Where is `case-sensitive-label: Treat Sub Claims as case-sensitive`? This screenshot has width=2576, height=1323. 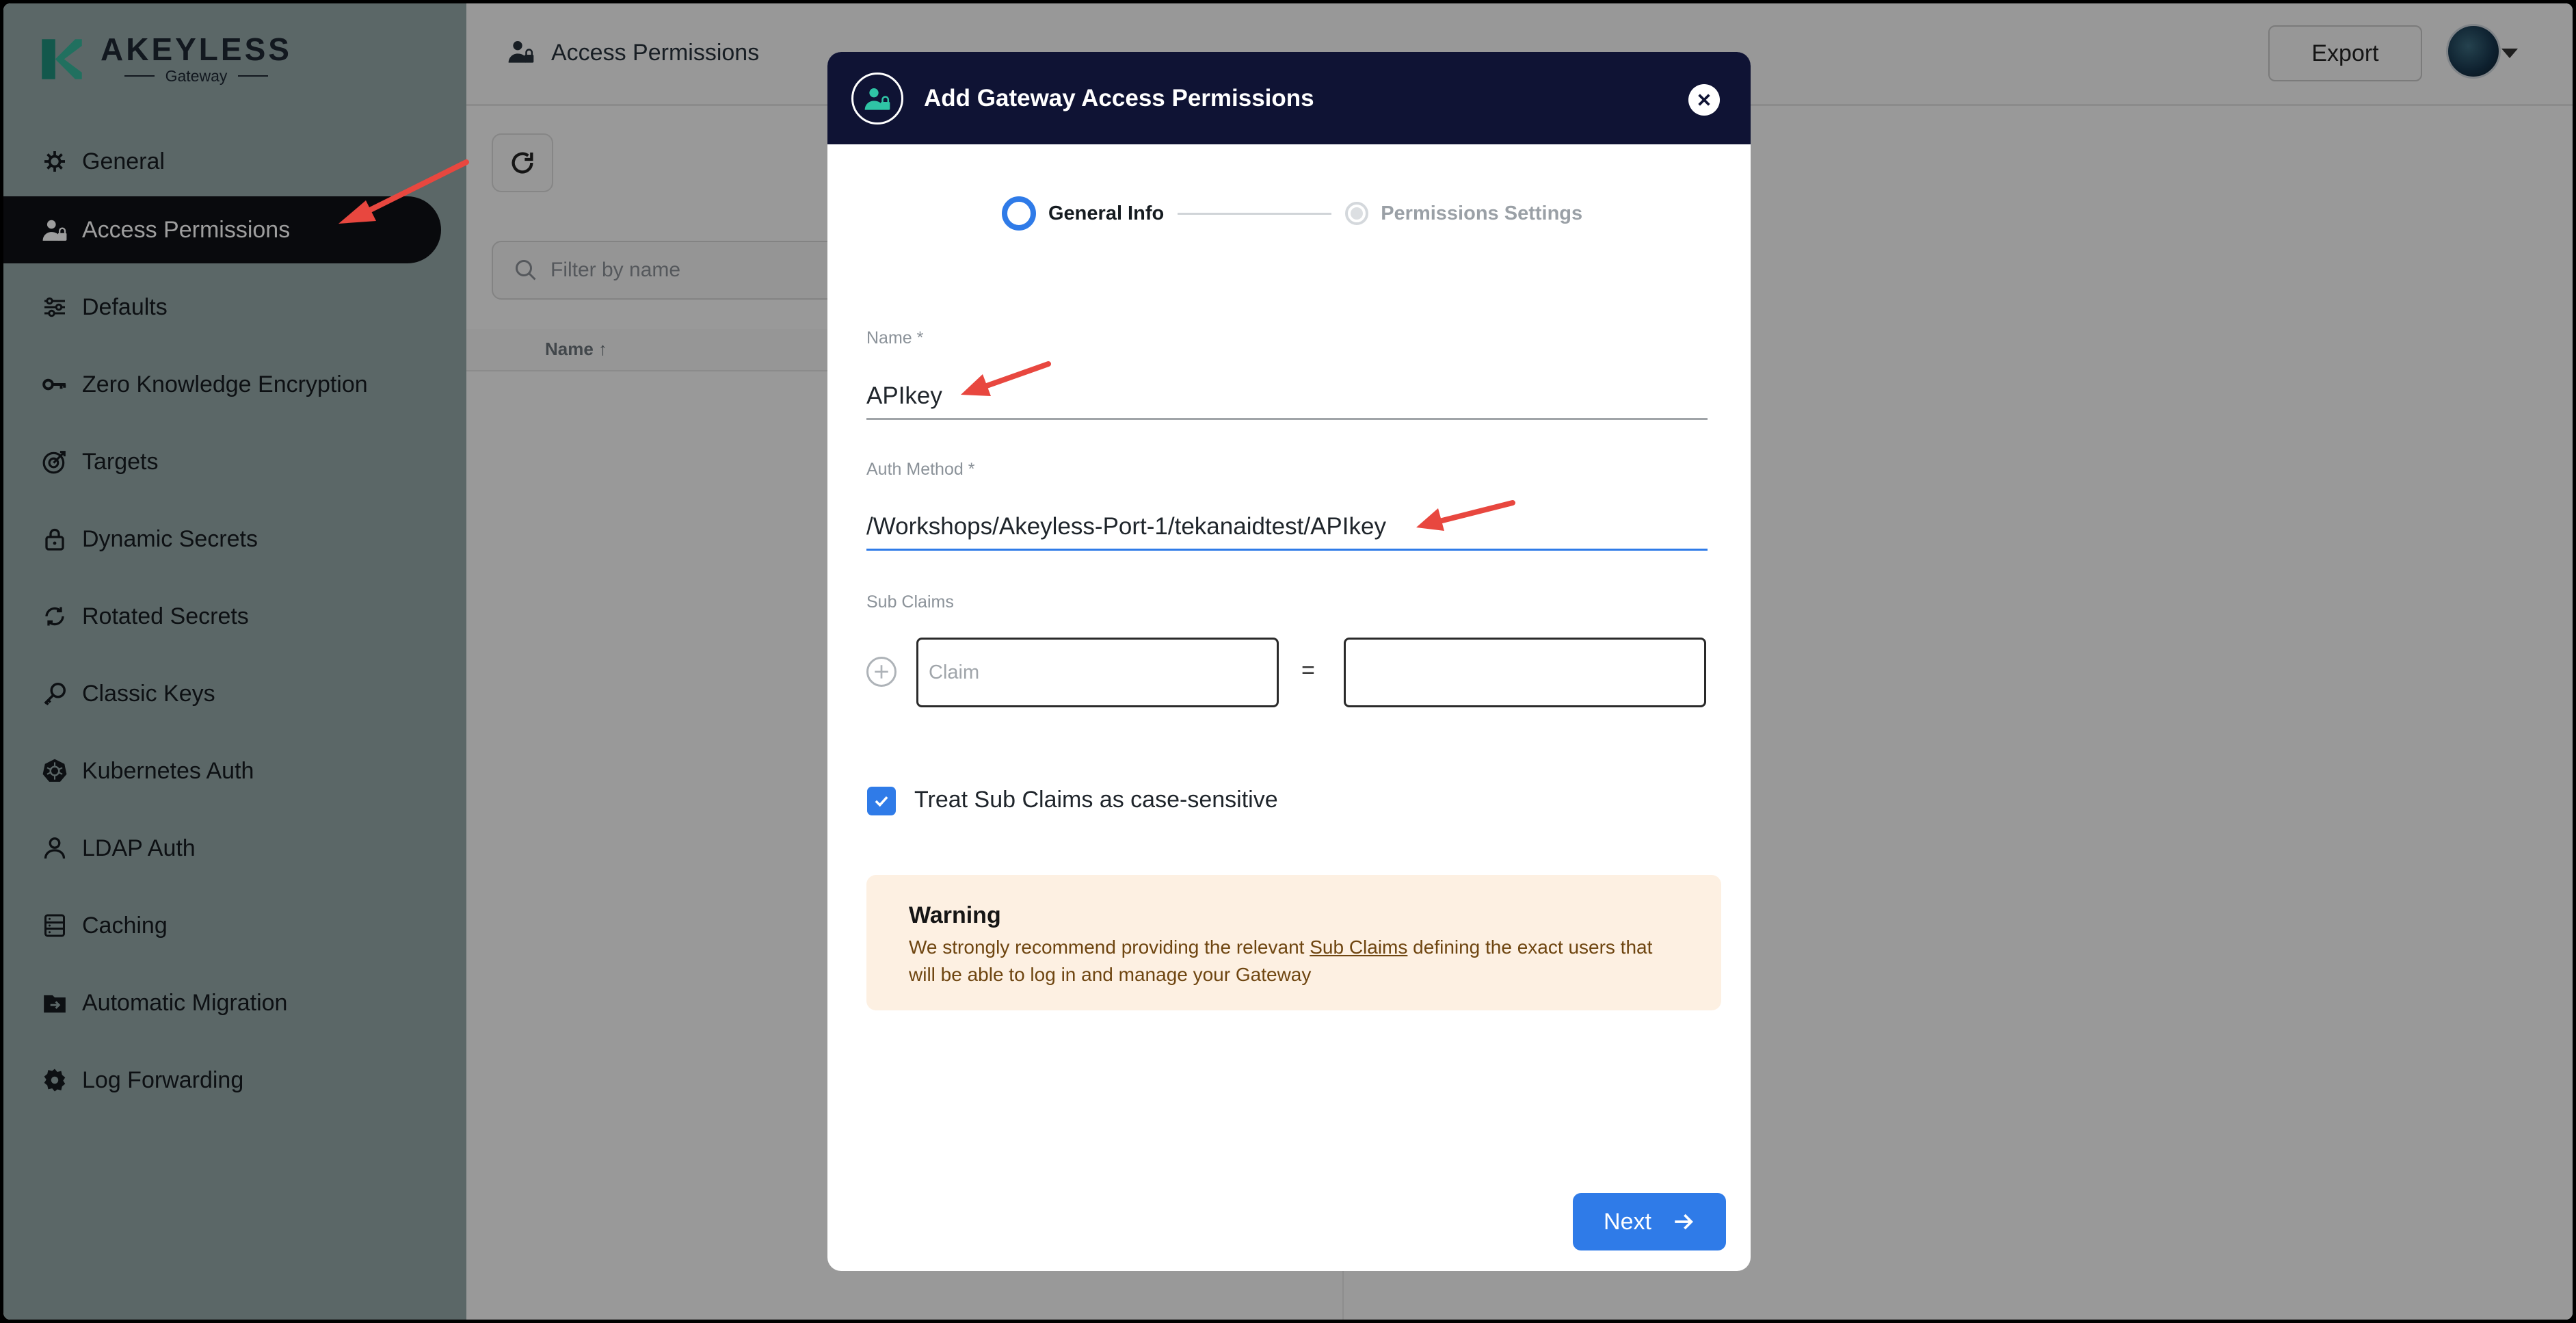 case-sensitive-label: Treat Sub Claims as case-sensitive is located at coordinates (1096, 800).